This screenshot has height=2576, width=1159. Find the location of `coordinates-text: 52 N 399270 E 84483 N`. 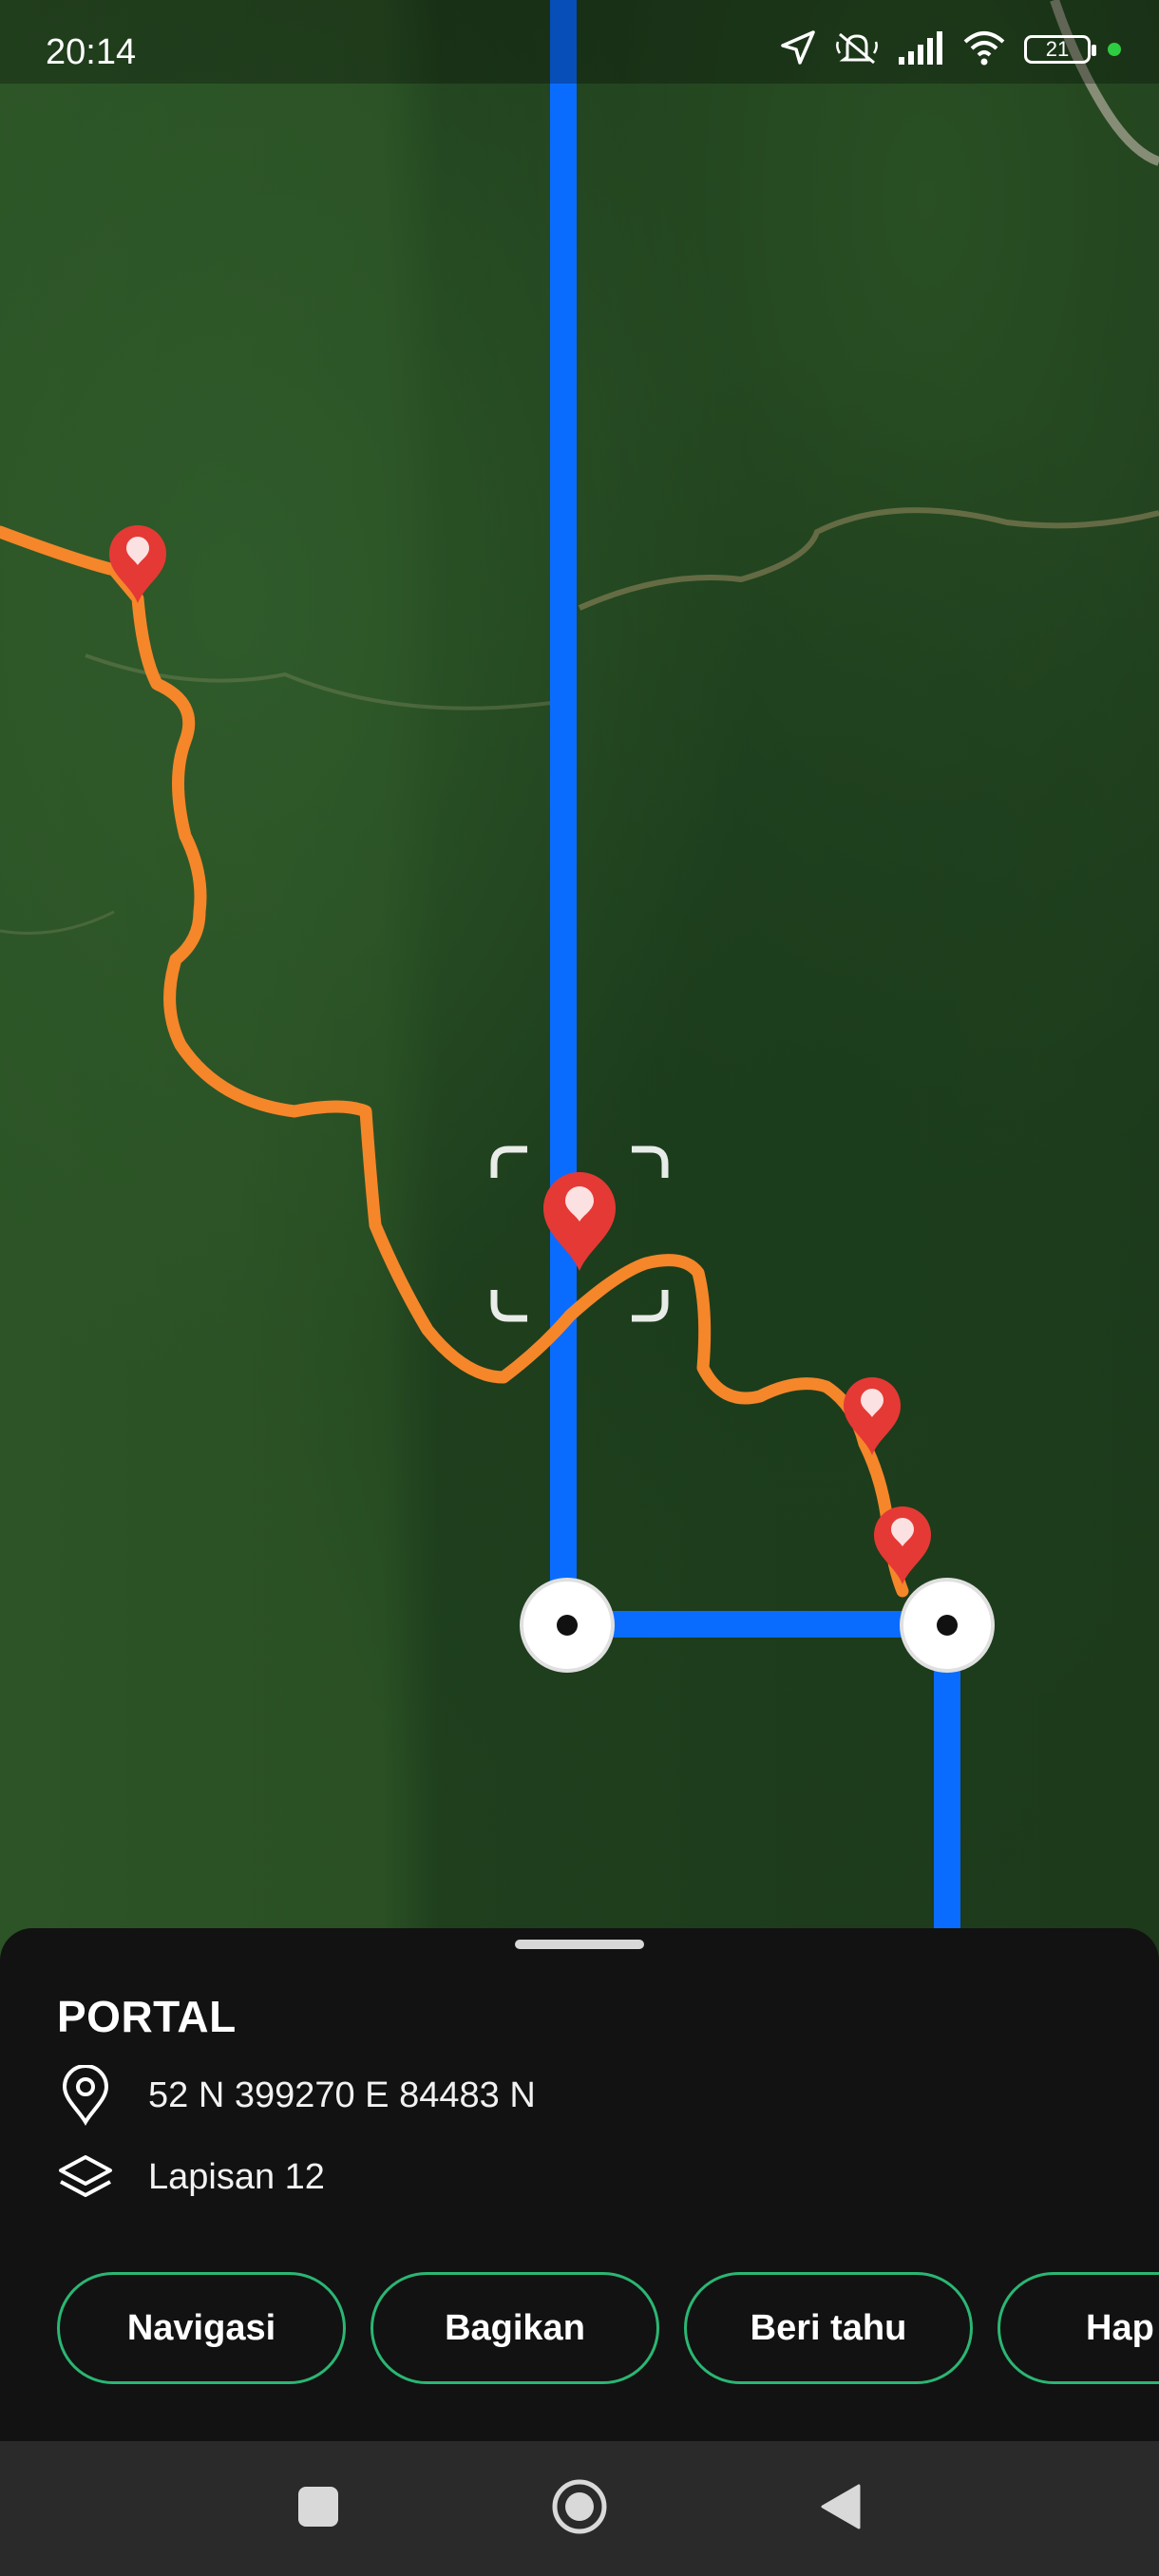

coordinates-text: 52 N 399270 E 84483 N is located at coordinates (342, 2094).